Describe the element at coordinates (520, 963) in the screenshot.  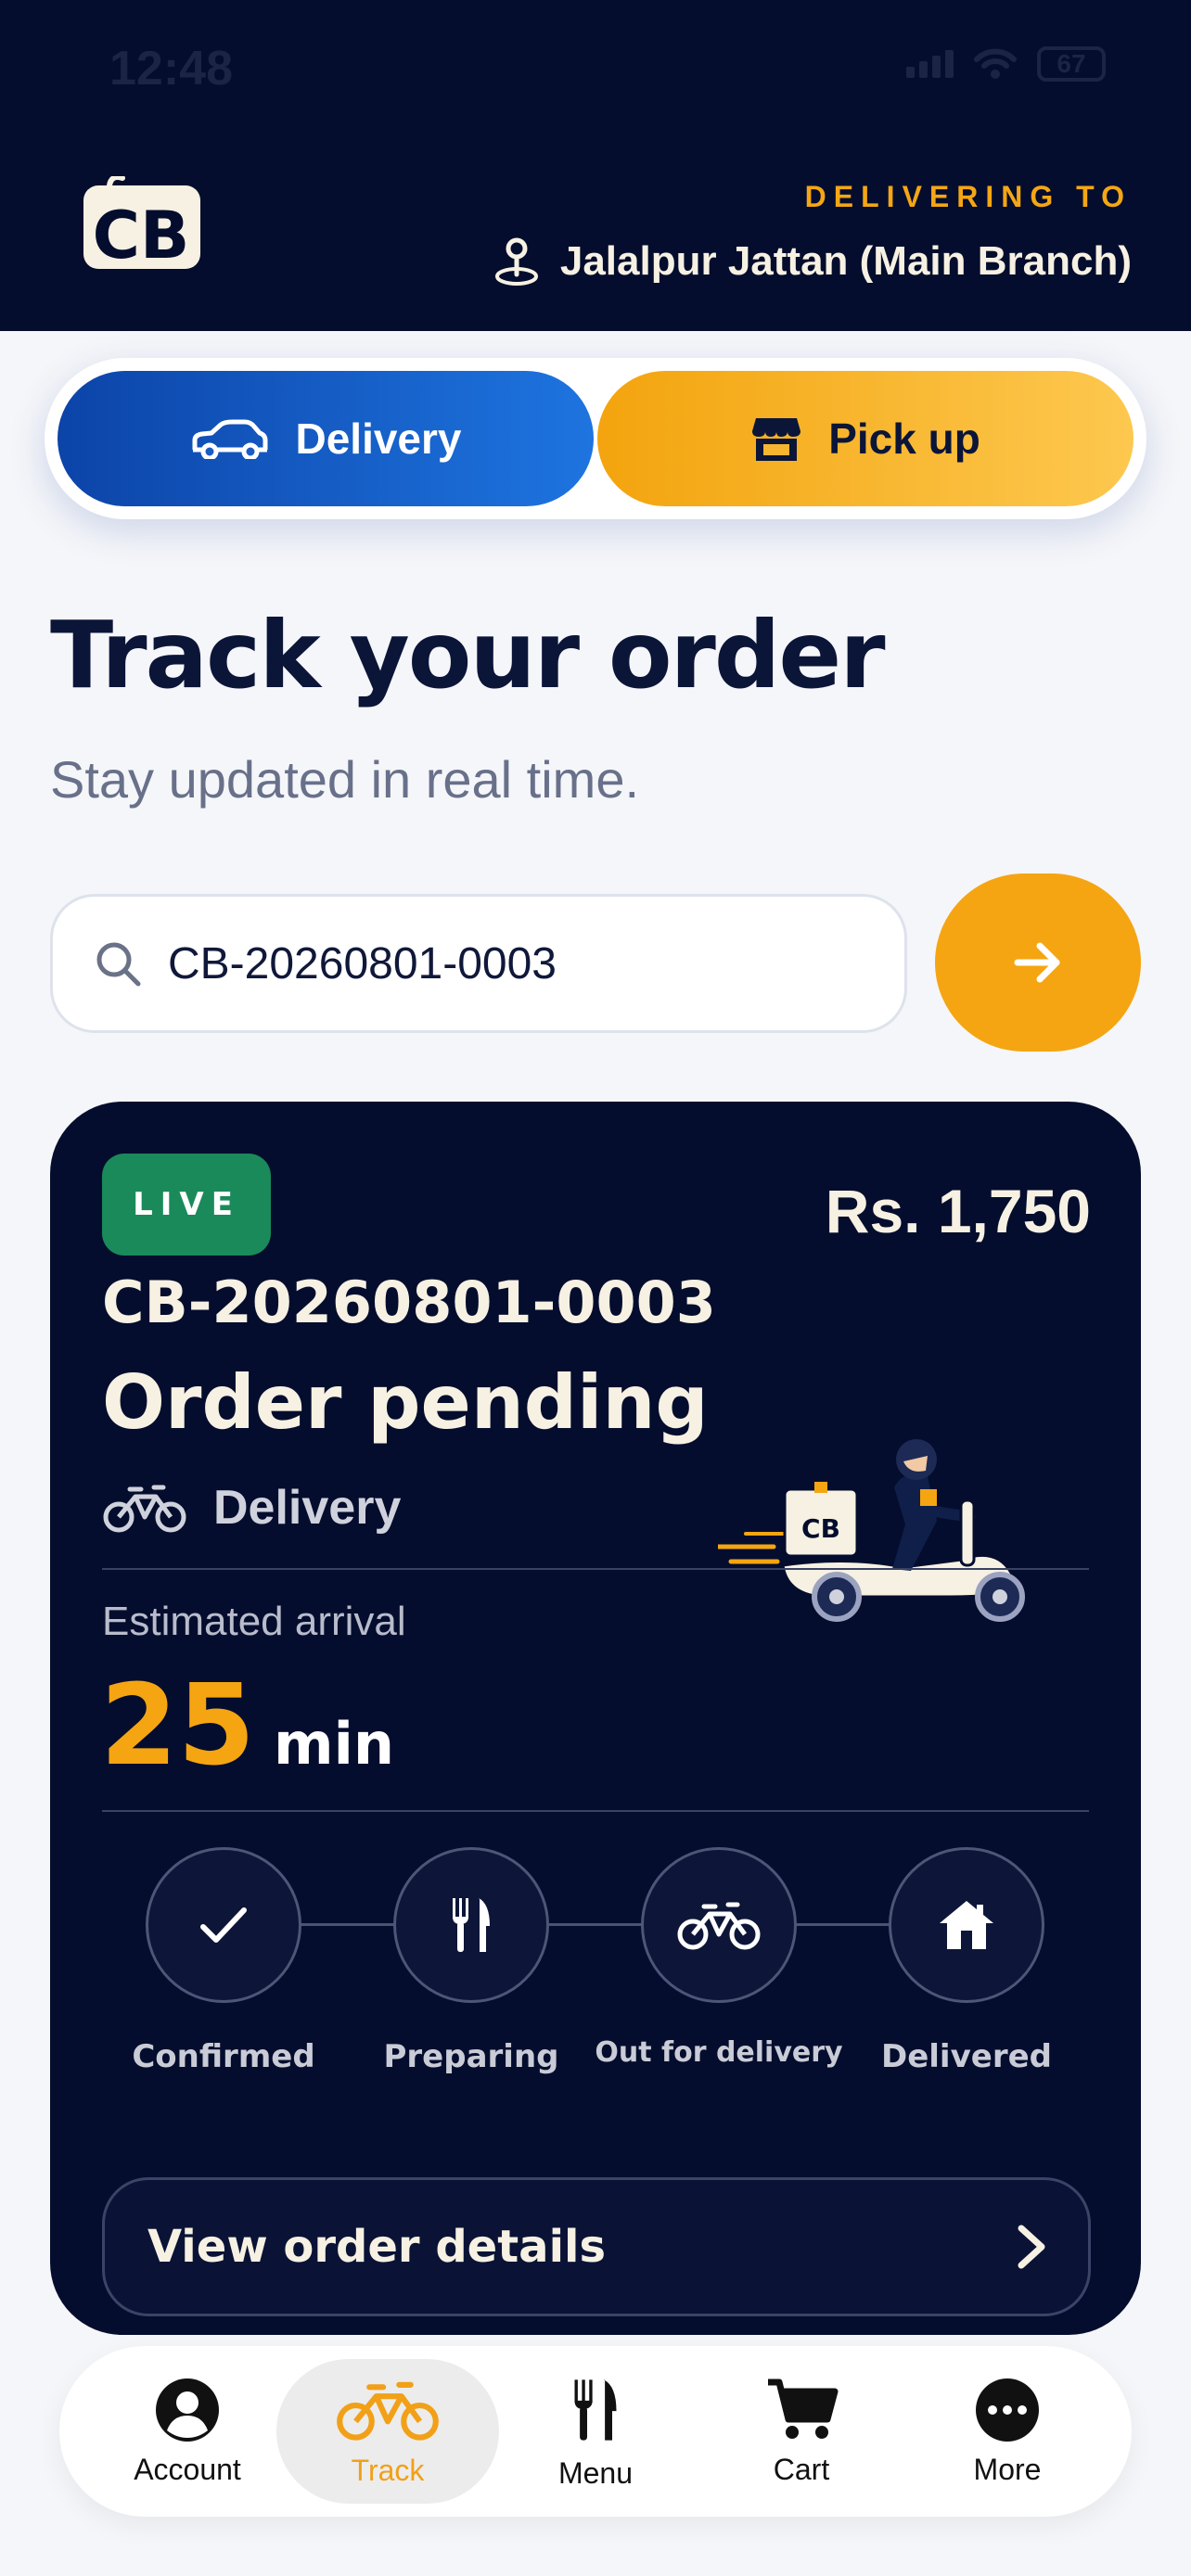
I see `order-search-input` at that location.